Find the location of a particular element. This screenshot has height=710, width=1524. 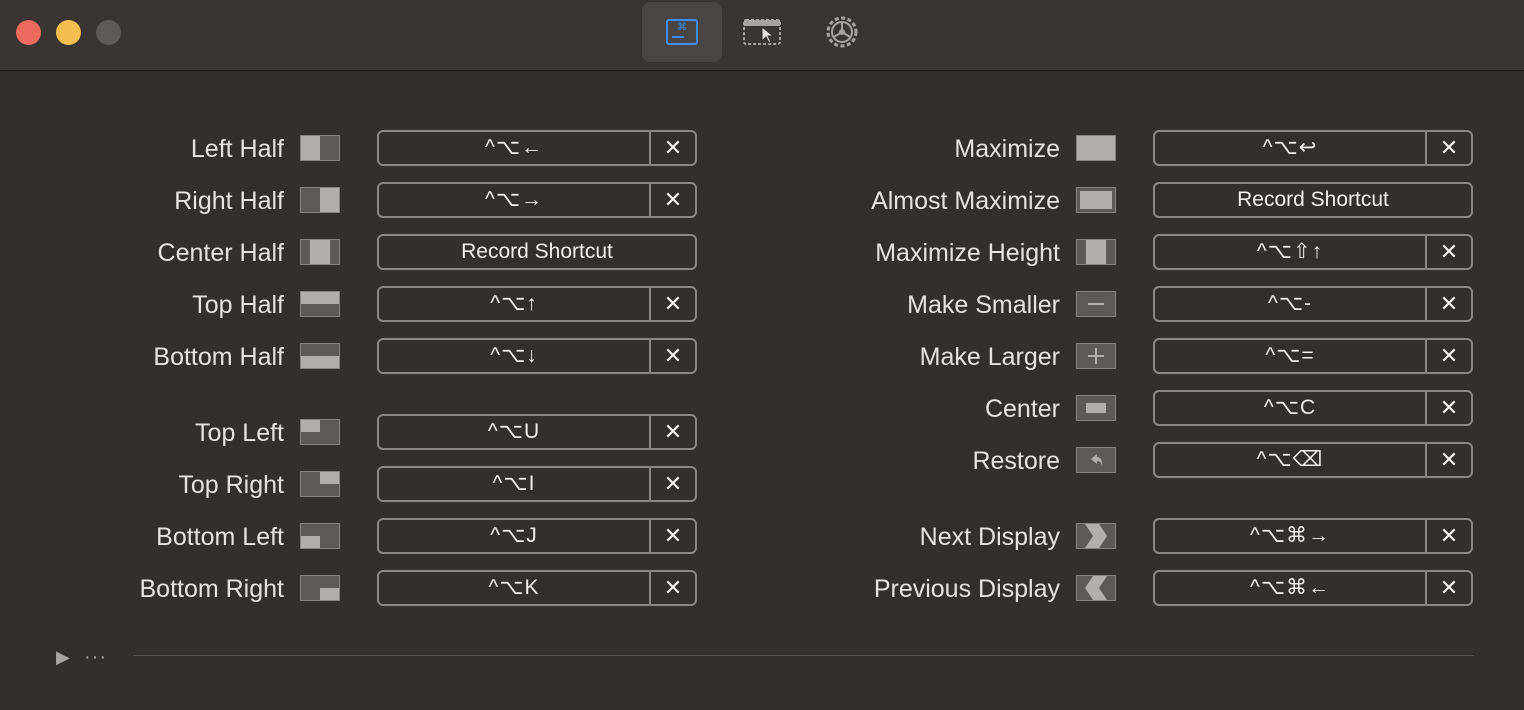

shortcut-row-make-larger: Make Larger ^⌥= ✕ is located at coordinates (762, 356).